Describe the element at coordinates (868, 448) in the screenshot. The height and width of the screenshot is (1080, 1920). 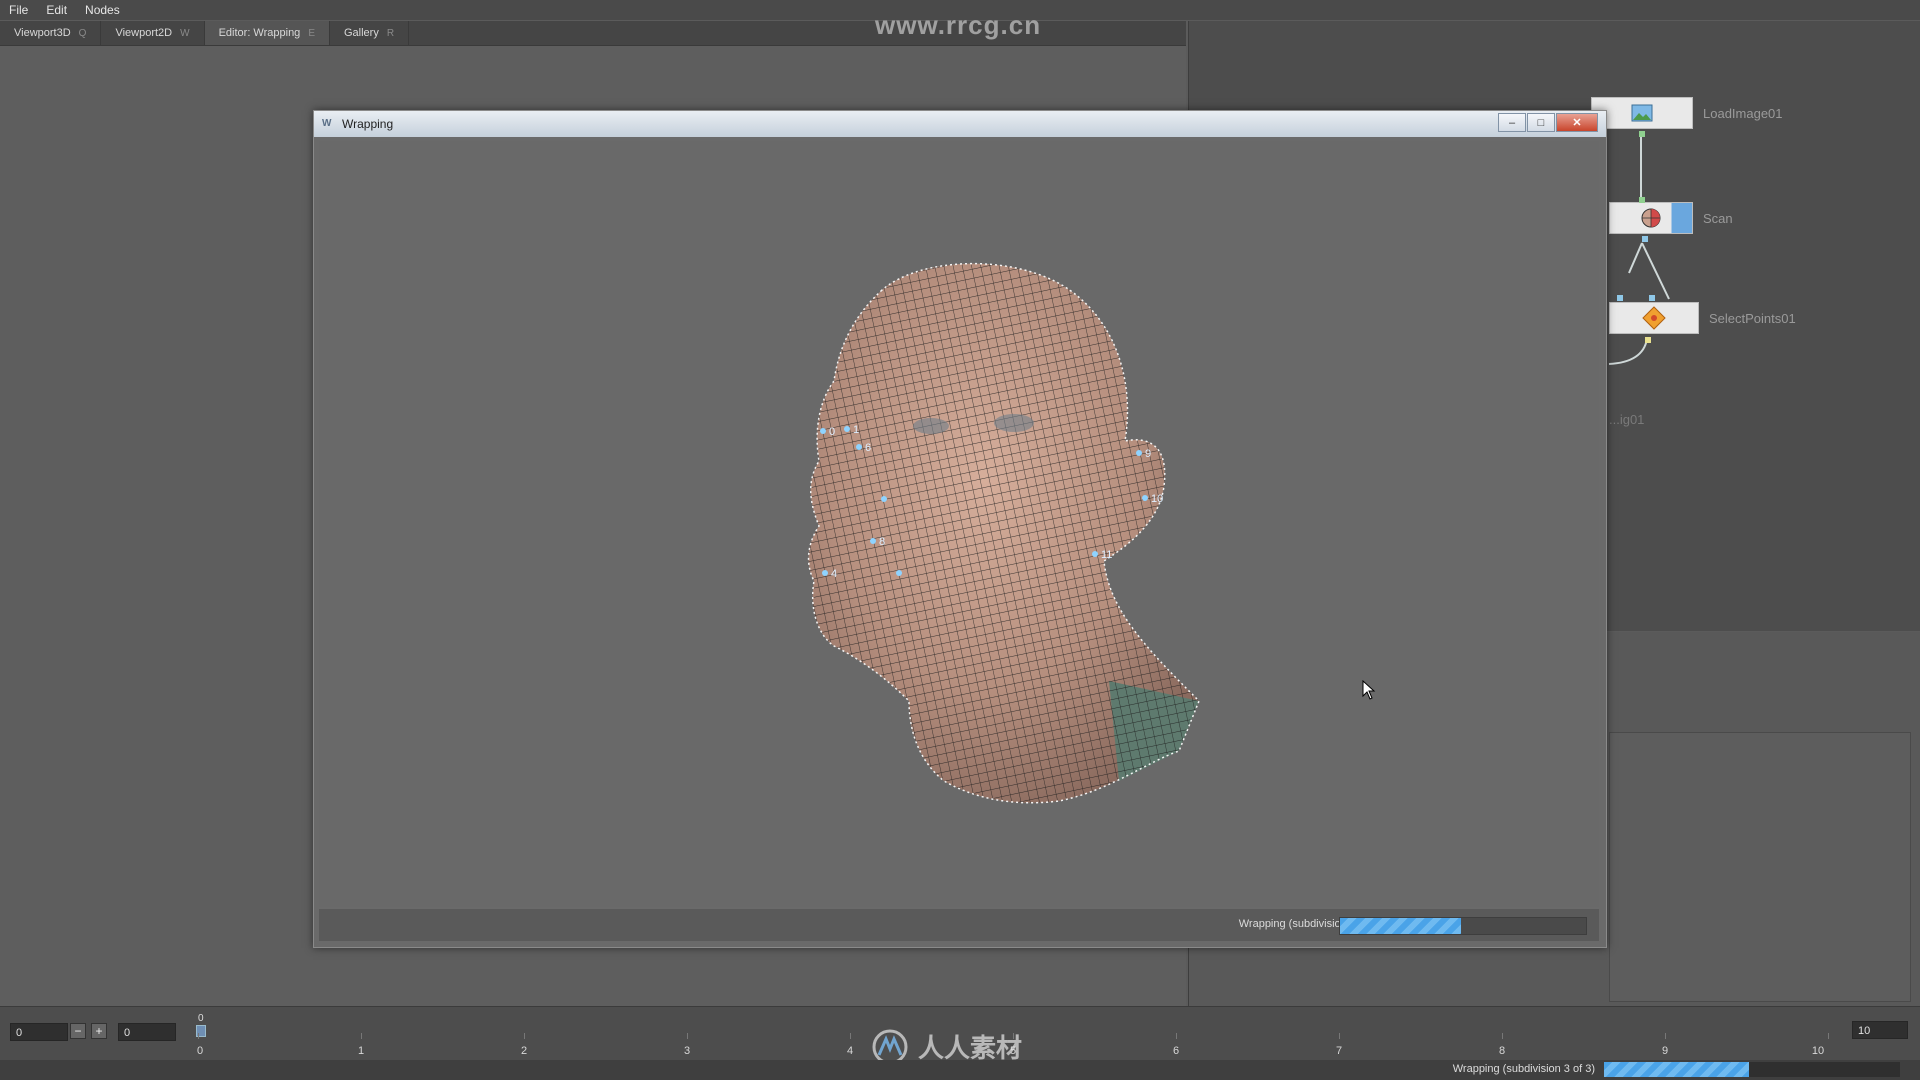
I see `landmark-label-6: 6` at that location.